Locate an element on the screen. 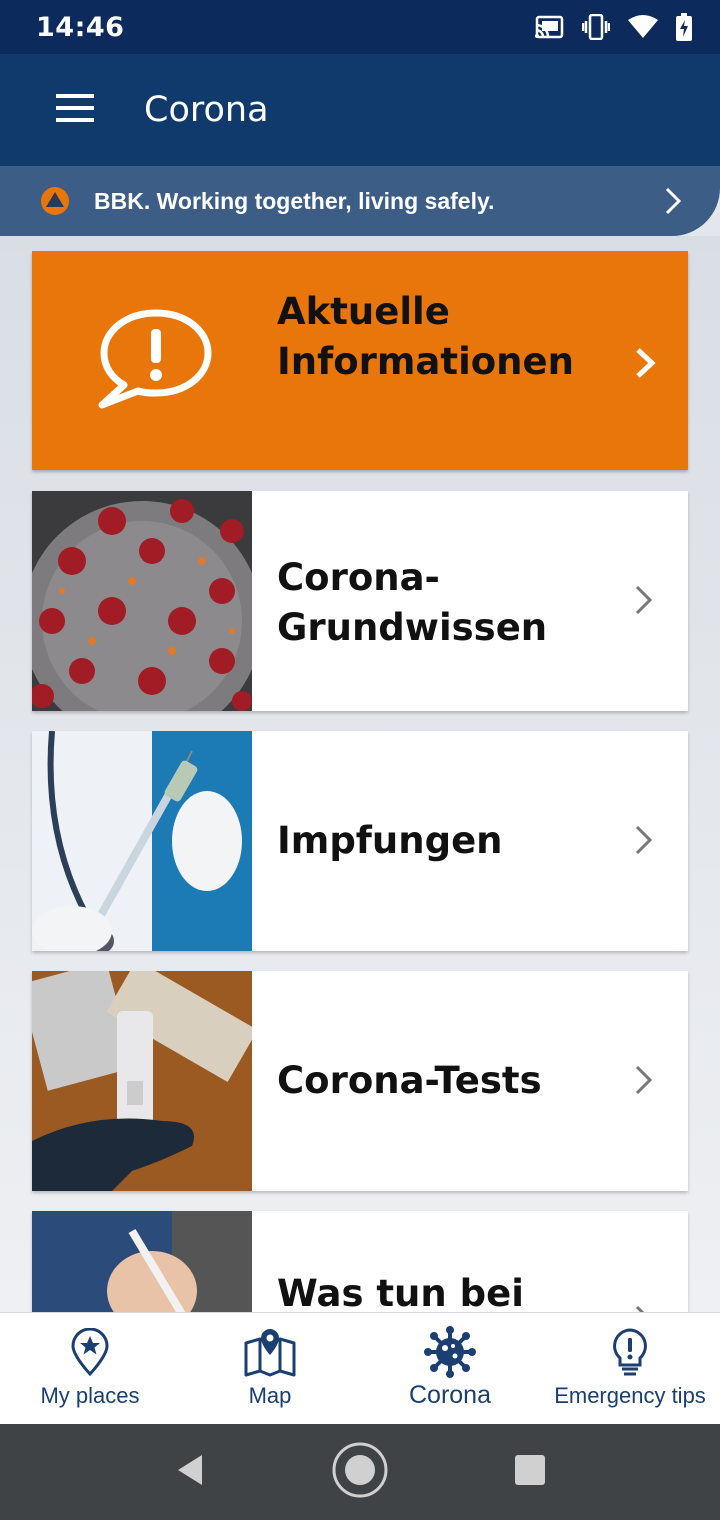  vibrate-icon is located at coordinates (596, 27).